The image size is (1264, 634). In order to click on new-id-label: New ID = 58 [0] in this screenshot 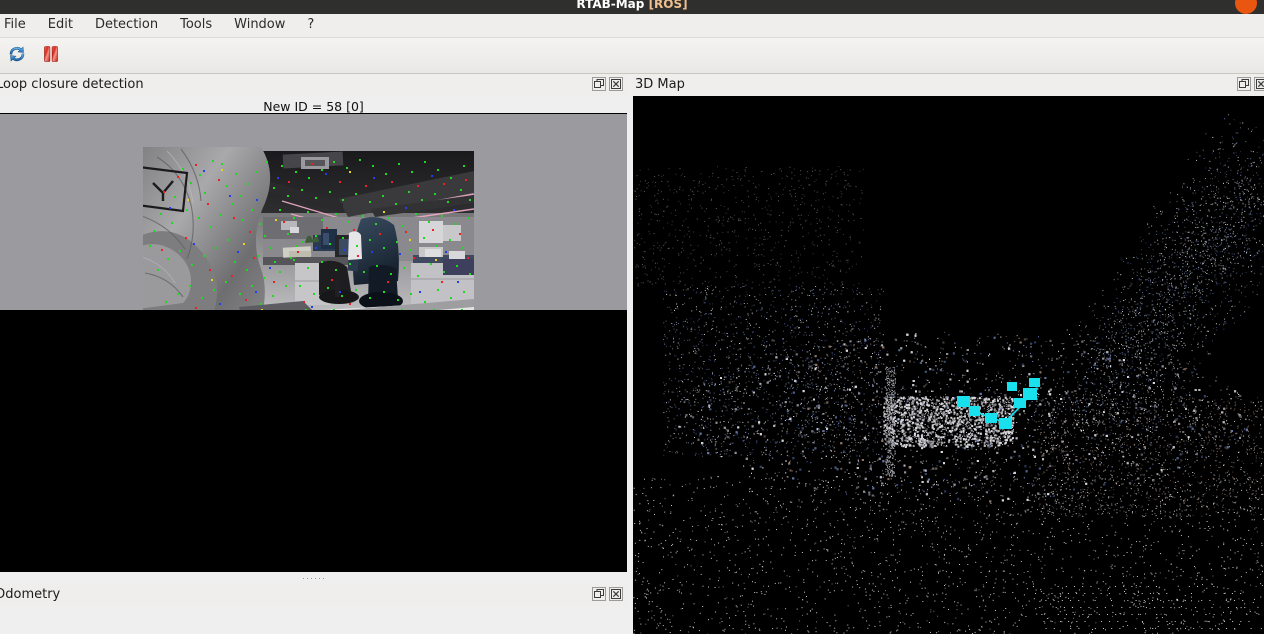, I will do `click(313, 106)`.